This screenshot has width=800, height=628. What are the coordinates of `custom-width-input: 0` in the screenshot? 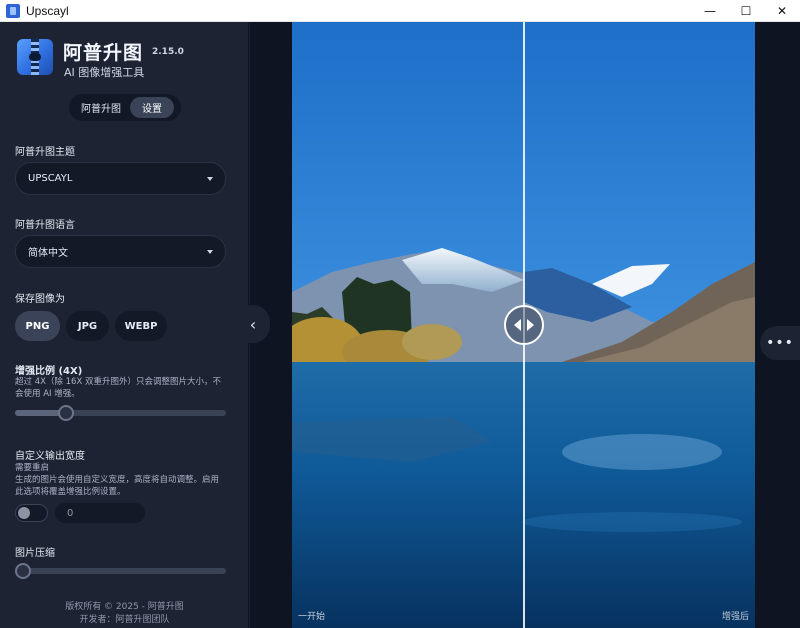 It's located at (100, 513).